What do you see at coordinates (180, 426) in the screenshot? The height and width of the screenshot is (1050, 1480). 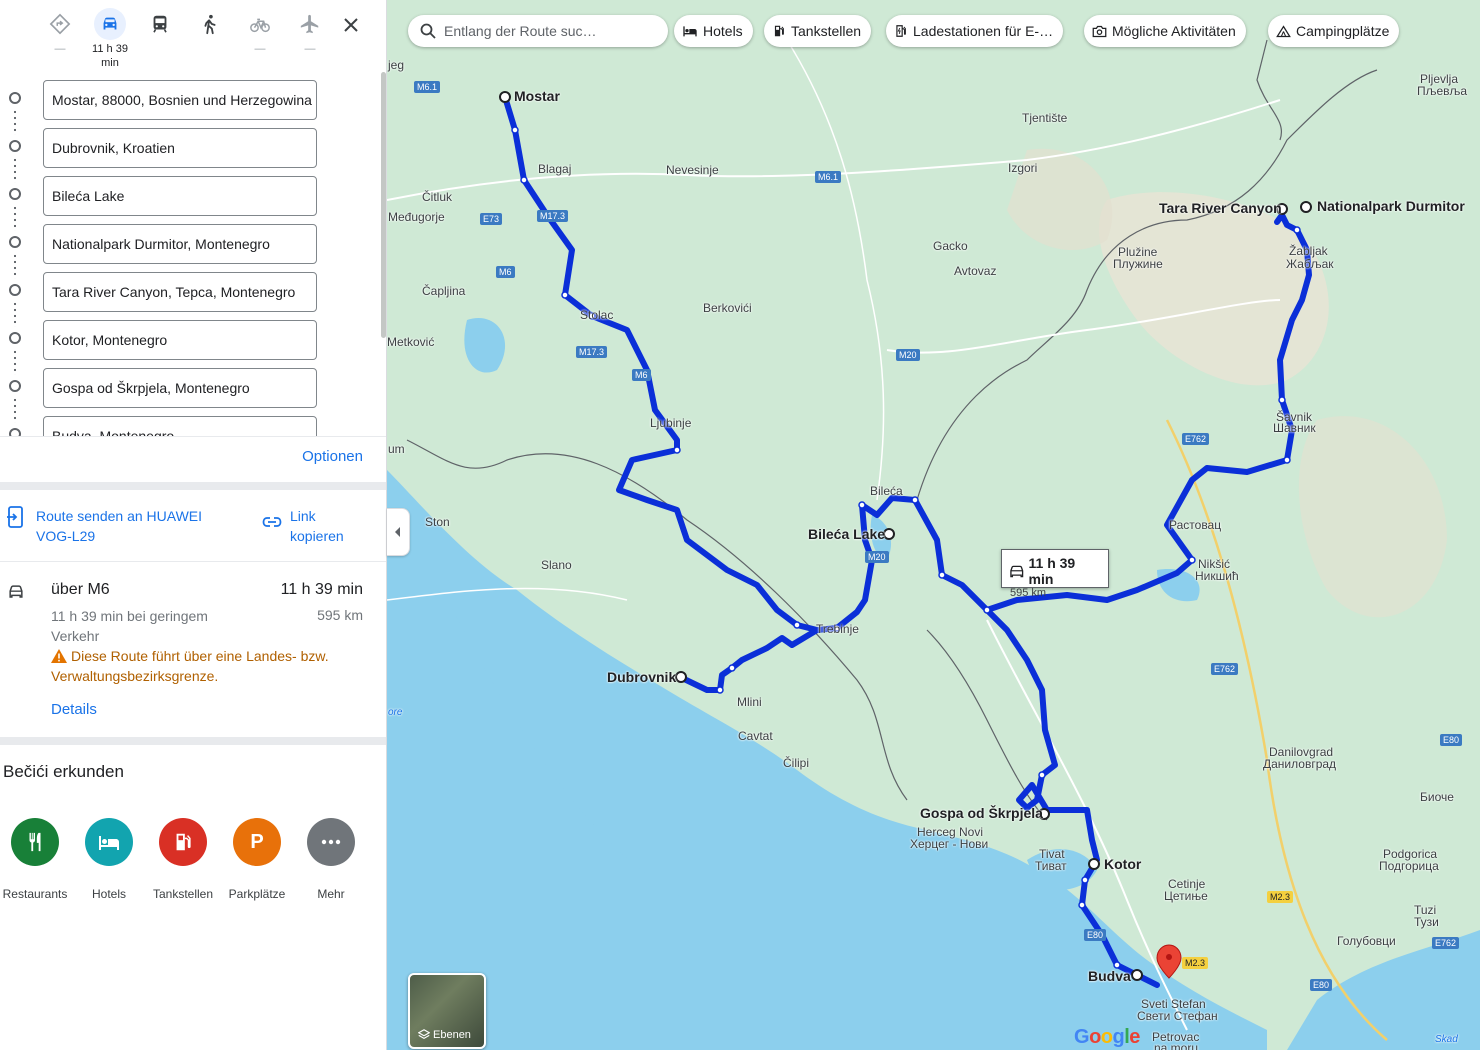 I see `waypoint-input: Budva, Montenegro` at bounding box center [180, 426].